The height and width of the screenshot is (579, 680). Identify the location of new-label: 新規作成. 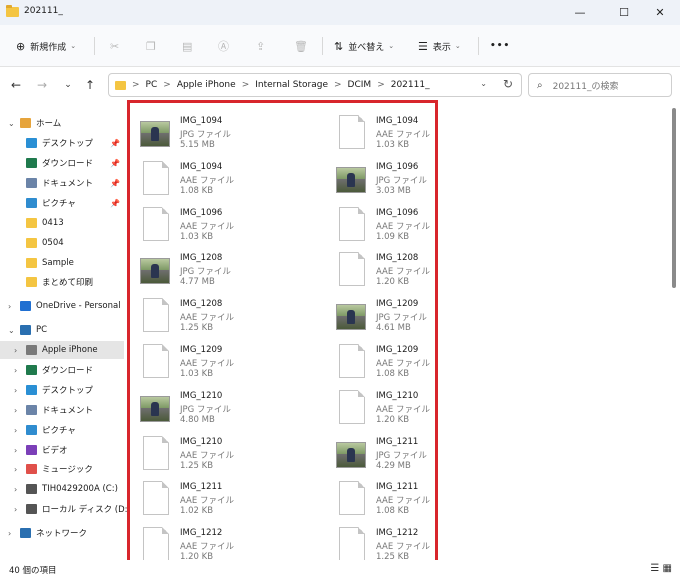
(48, 47).